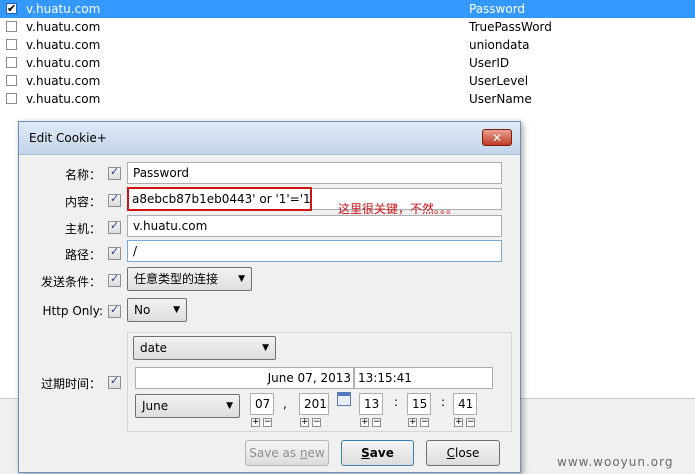 Image resolution: width=695 pixels, height=474 pixels. What do you see at coordinates (82, 229) in the screenshot?
I see `host-label: 主机：` at bounding box center [82, 229].